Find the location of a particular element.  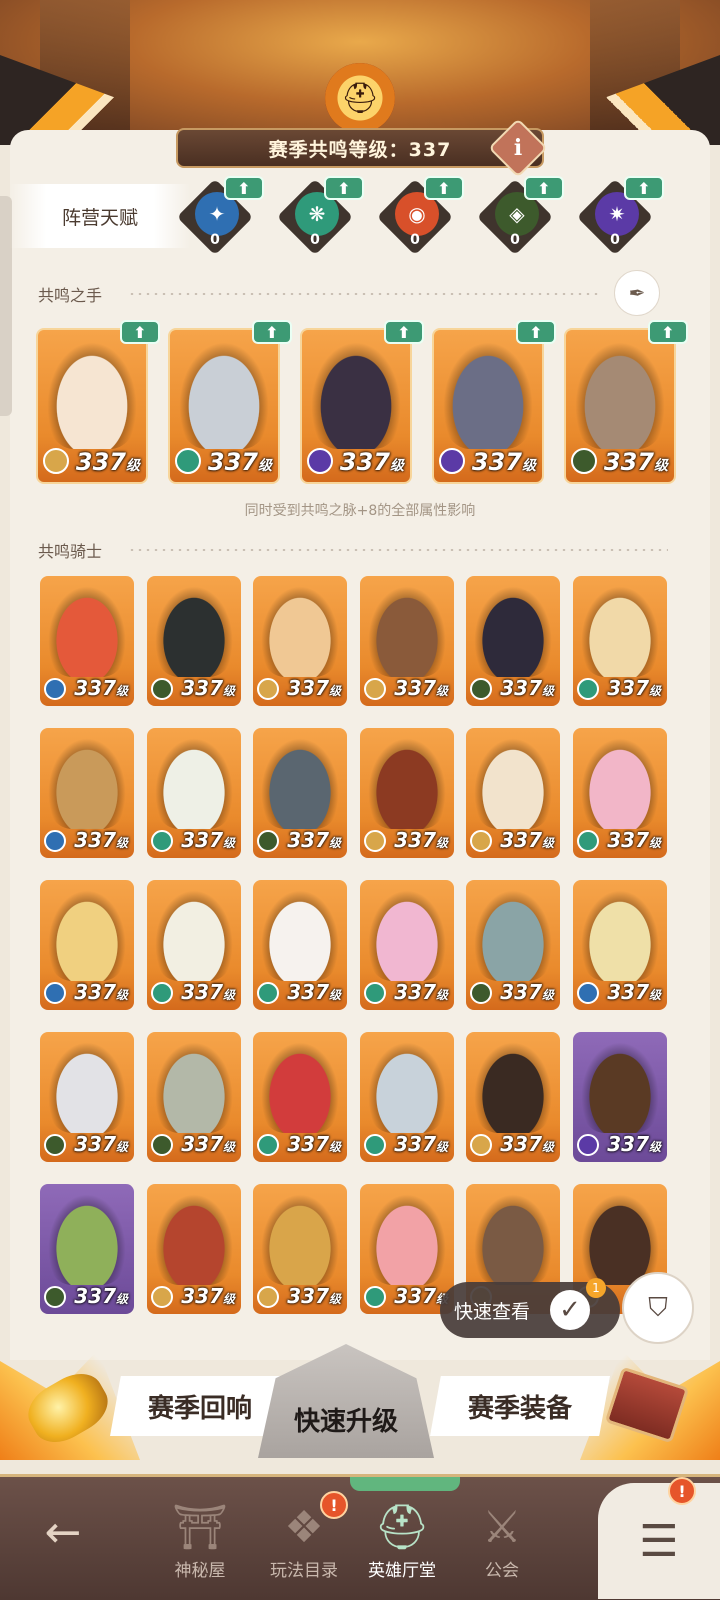

nav-item-hero-hall: ⛑ 英雄厅堂 is located at coordinates (402, 1541).